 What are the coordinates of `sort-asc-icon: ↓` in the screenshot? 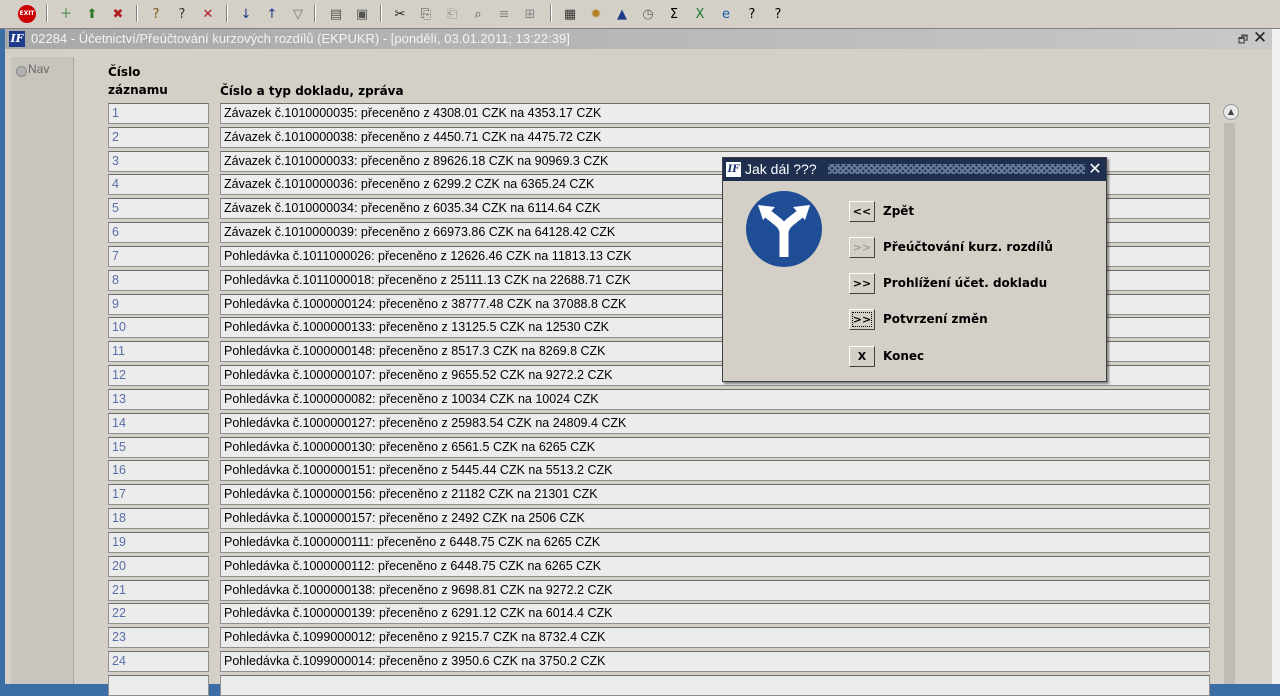 It's located at (246, 14).